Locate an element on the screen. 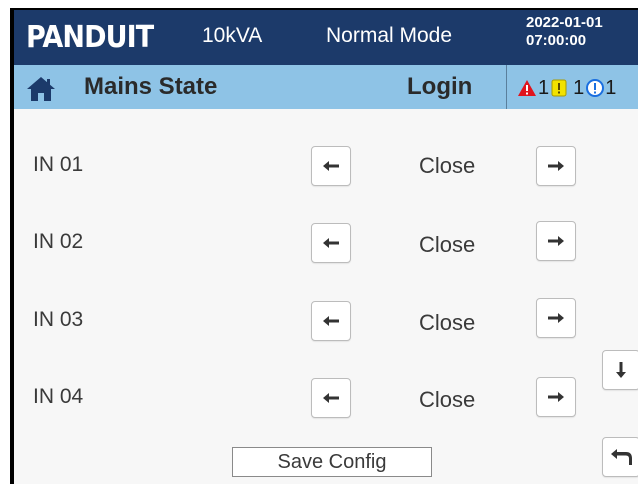 This screenshot has height=484, width=638. arrow-down-icon is located at coordinates (621, 370).